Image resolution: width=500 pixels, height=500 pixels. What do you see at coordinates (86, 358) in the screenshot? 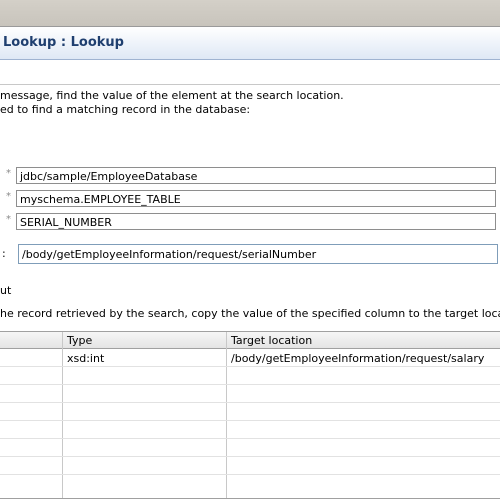
I see `row-type-cell: xsd:int` at bounding box center [86, 358].